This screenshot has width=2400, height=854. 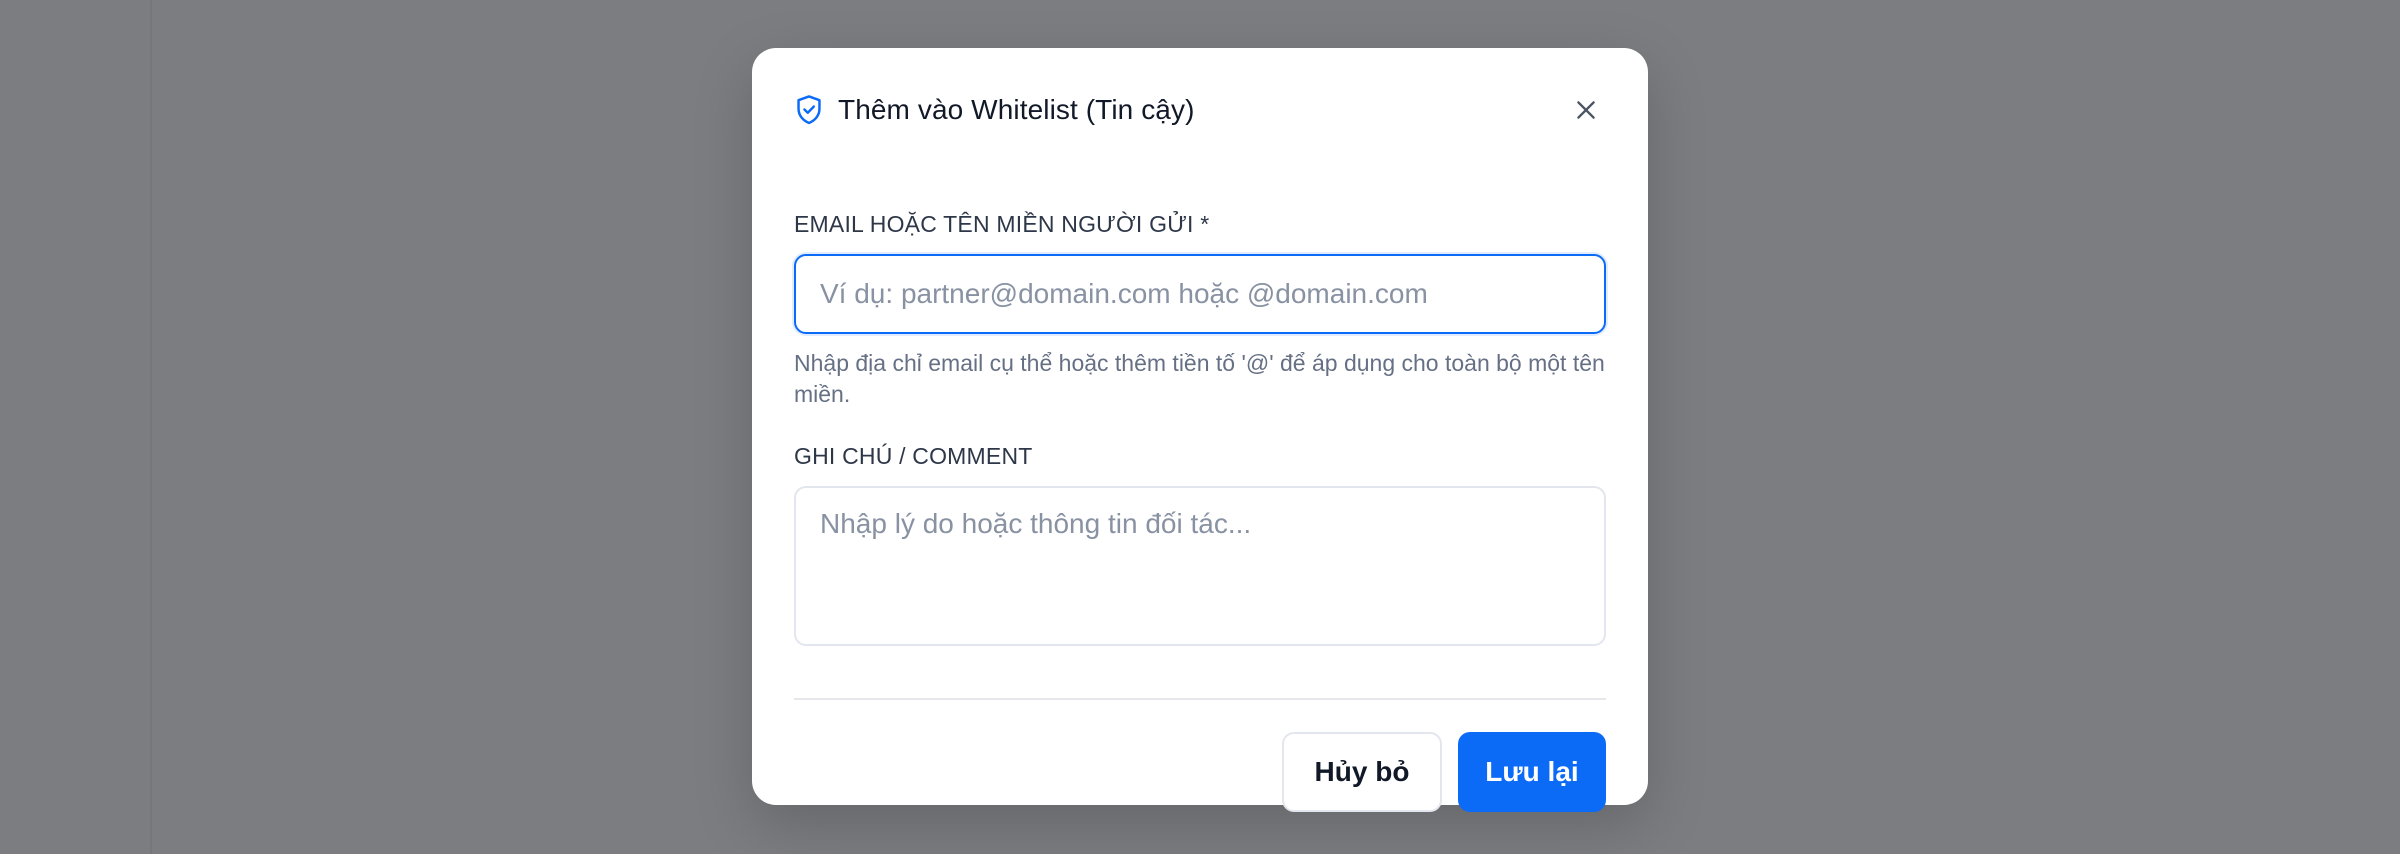 I want to click on cancel-button: Hủy bỏ, so click(x=1362, y=772).